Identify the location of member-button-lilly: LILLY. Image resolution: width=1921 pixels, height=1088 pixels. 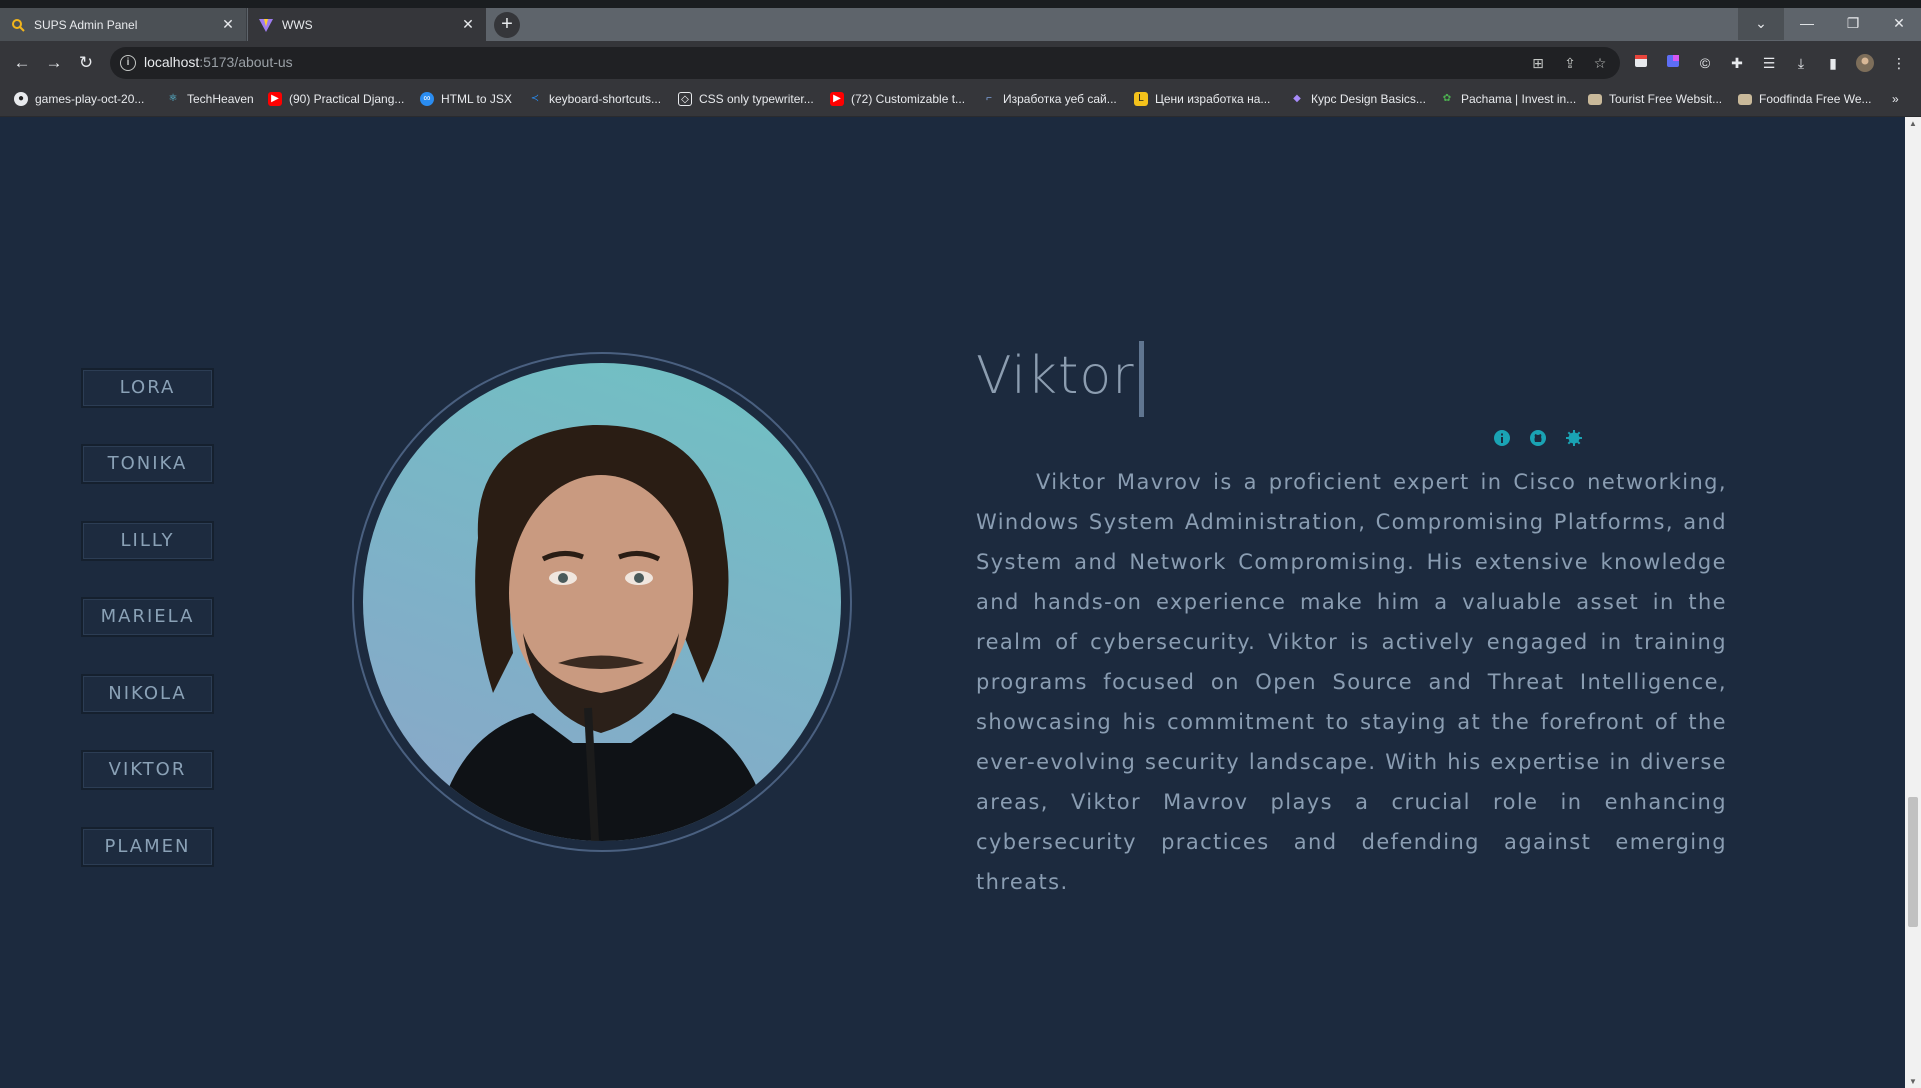
(147, 541).